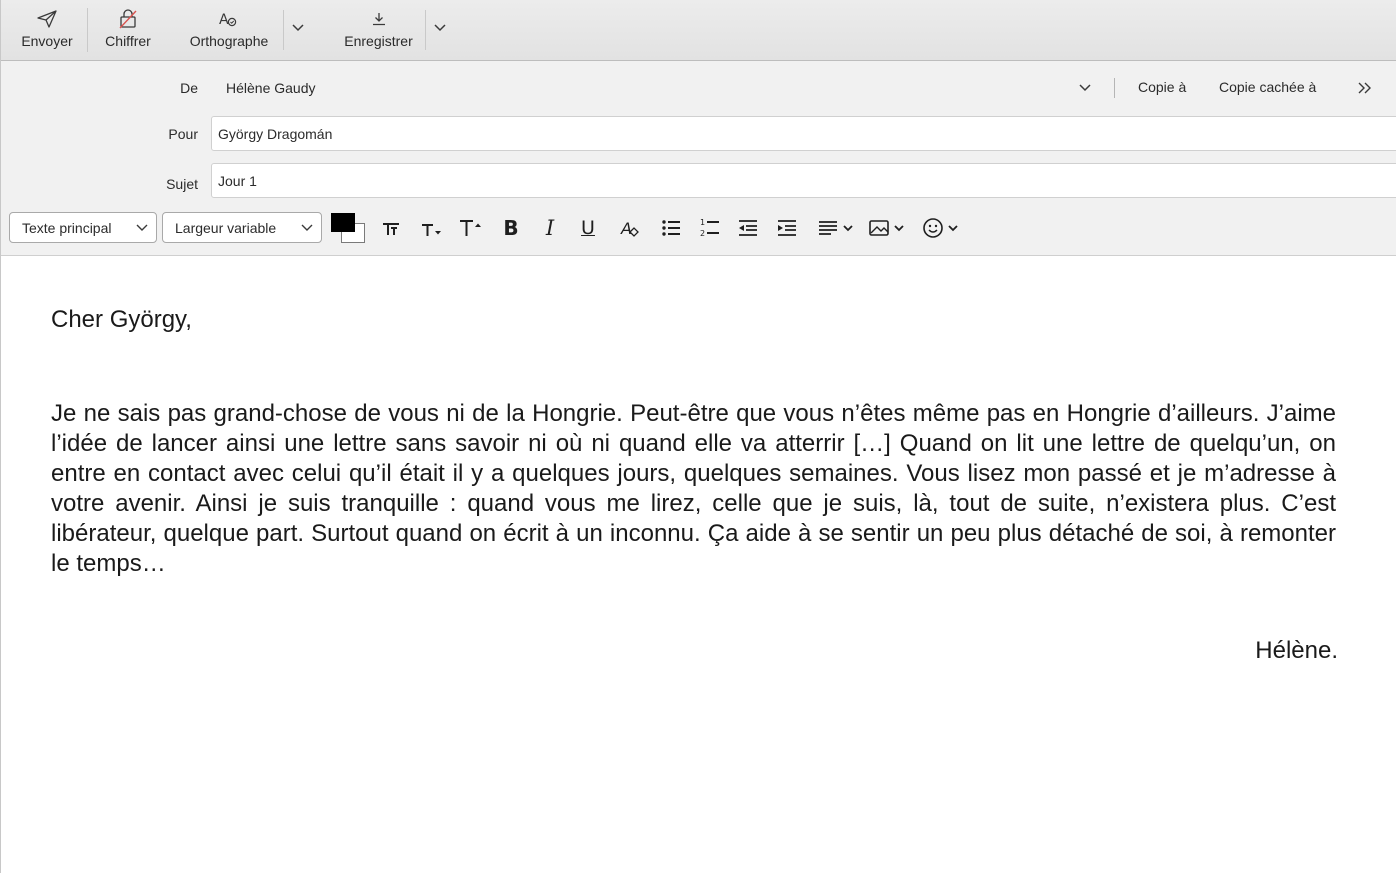  I want to click on numbered-list-icon: 12, so click(710, 228).